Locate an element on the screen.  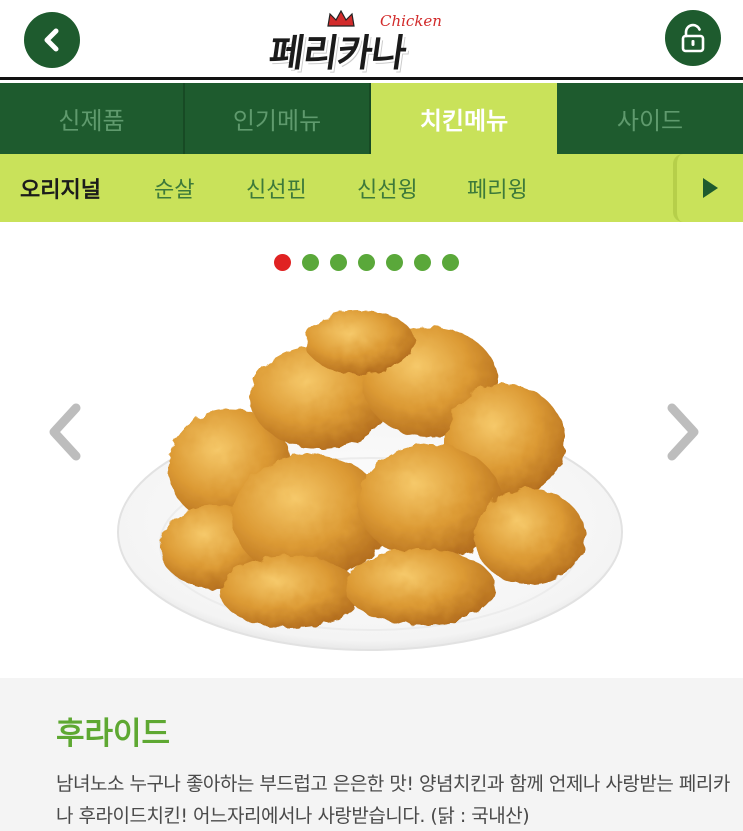
tab-label: 사이드 is located at coordinates (650, 121).